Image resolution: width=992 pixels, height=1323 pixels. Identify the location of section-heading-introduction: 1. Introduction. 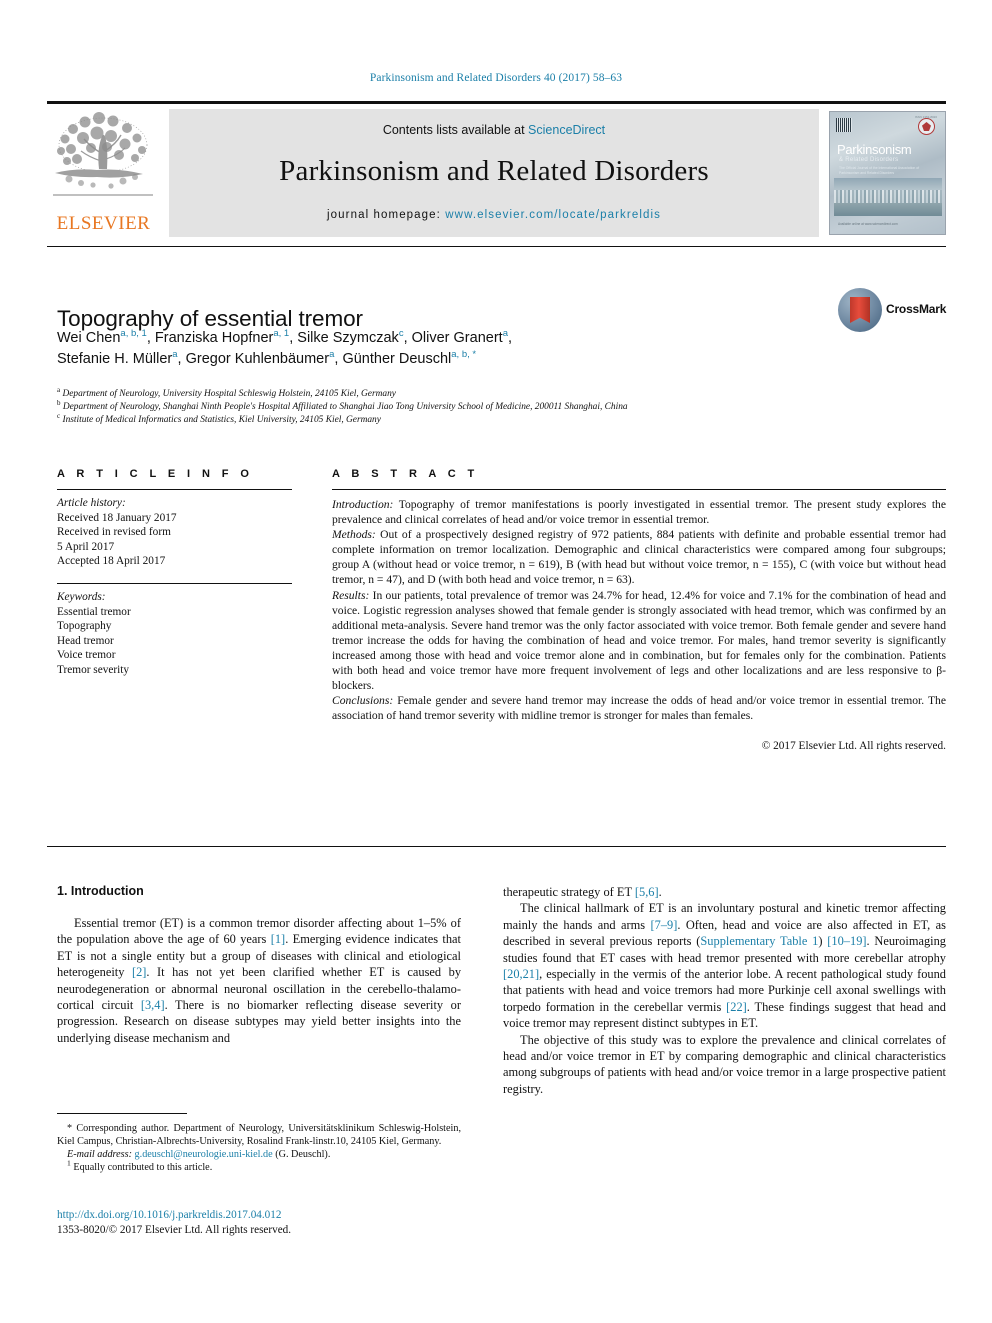
(100, 891).